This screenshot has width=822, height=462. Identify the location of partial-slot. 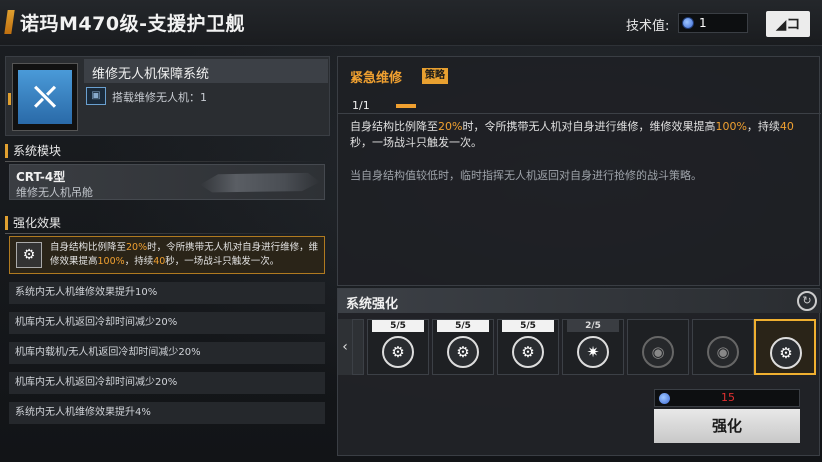
(358, 347).